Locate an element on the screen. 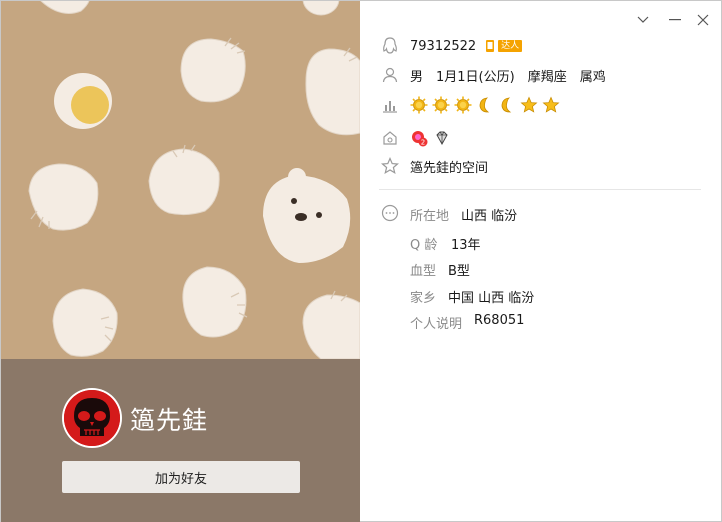 The width and height of the screenshot is (722, 522). minimize-button is located at coordinates (675, 20).